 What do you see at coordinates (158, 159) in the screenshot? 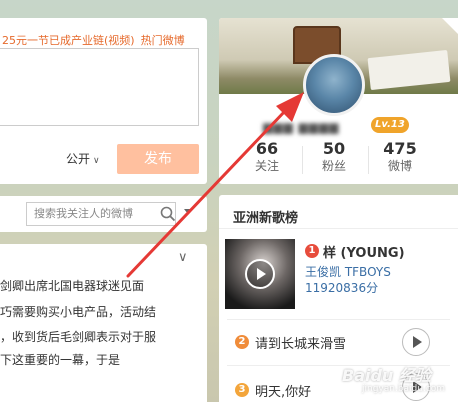
I see `post-button: 发布` at bounding box center [158, 159].